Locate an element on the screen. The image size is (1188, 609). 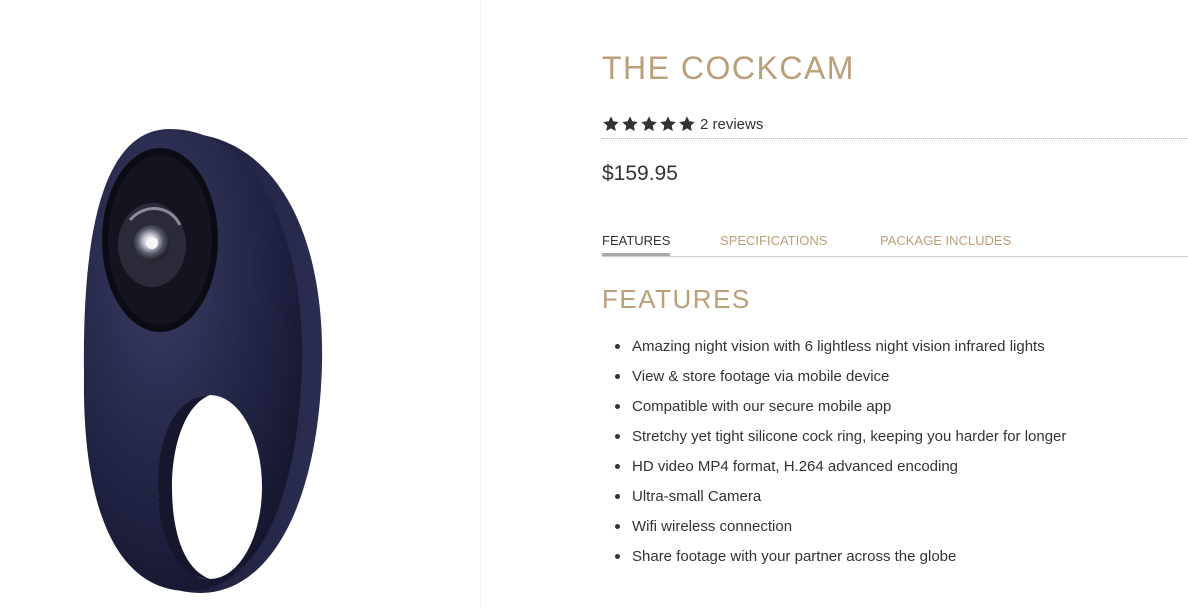
list-item: Wifi wireless connection is located at coordinates (901, 527).